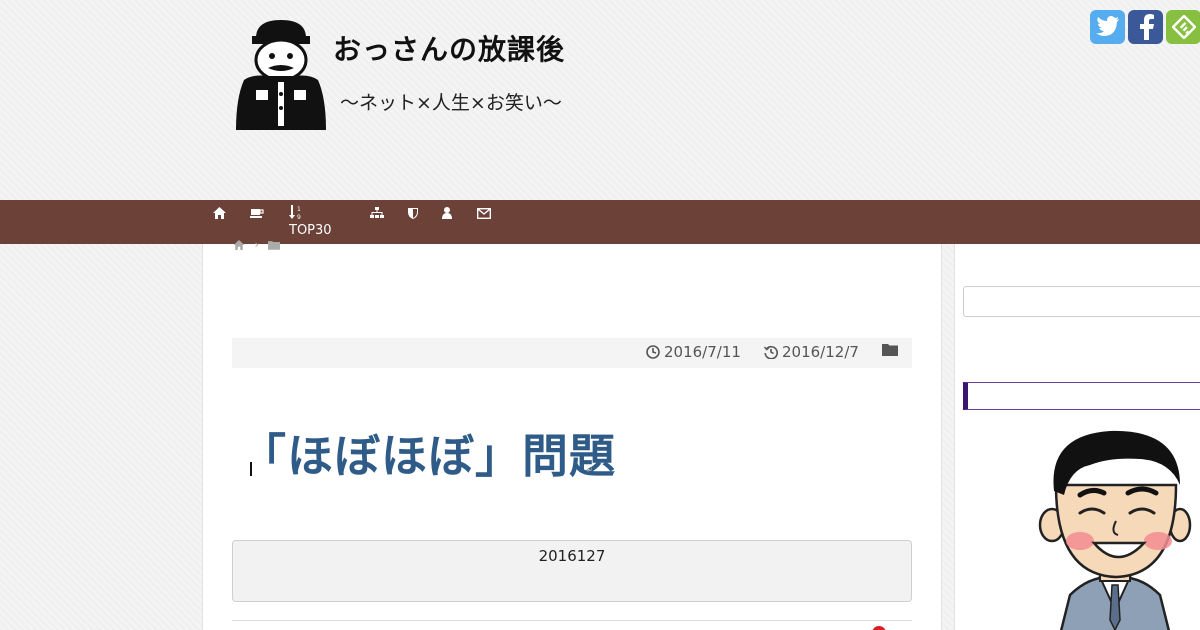 The width and height of the screenshot is (1200, 630). What do you see at coordinates (572, 620) in the screenshot?
I see `content-divider` at bounding box center [572, 620].